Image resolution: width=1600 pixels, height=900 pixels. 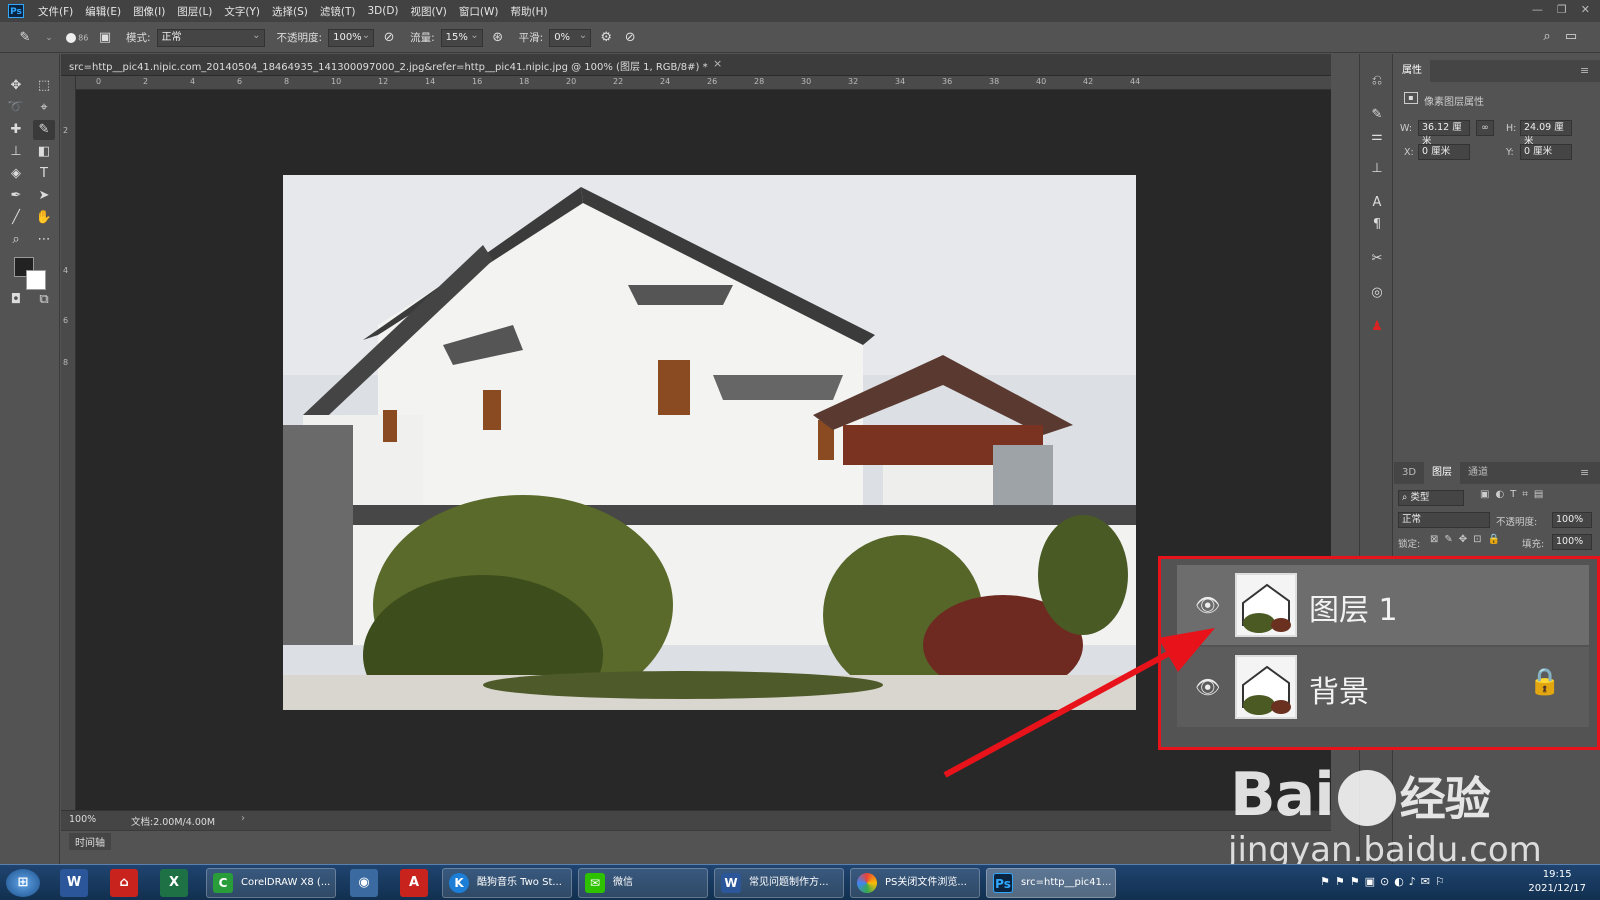 What do you see at coordinates (643, 883) in the screenshot?
I see `taskbar-item: ✉ 微信` at bounding box center [643, 883].